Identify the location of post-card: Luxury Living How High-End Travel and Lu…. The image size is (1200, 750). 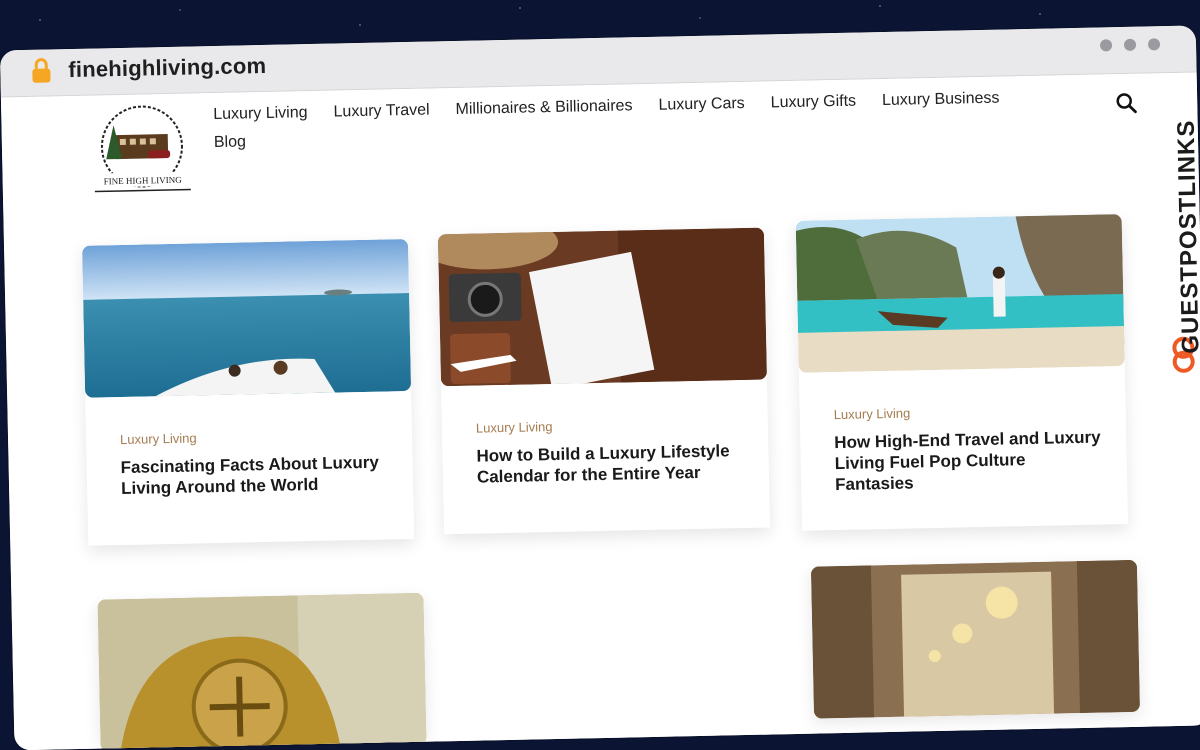
(962, 372).